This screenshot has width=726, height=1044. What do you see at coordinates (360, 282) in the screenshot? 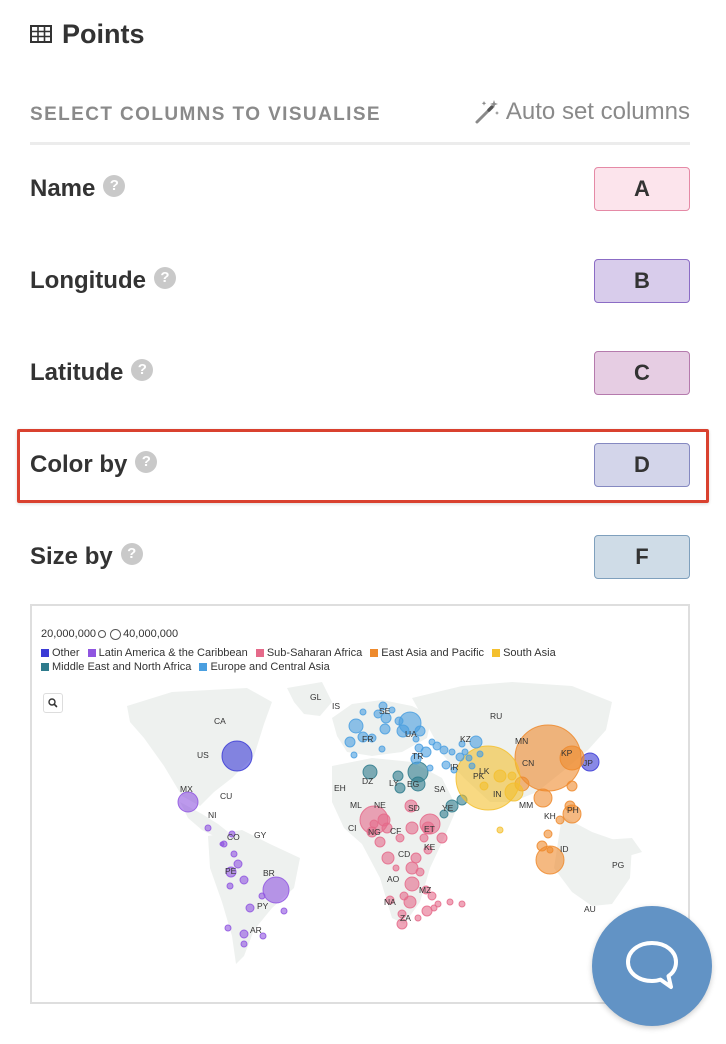
I see `row-longitude: Longitude ? B` at bounding box center [360, 282].